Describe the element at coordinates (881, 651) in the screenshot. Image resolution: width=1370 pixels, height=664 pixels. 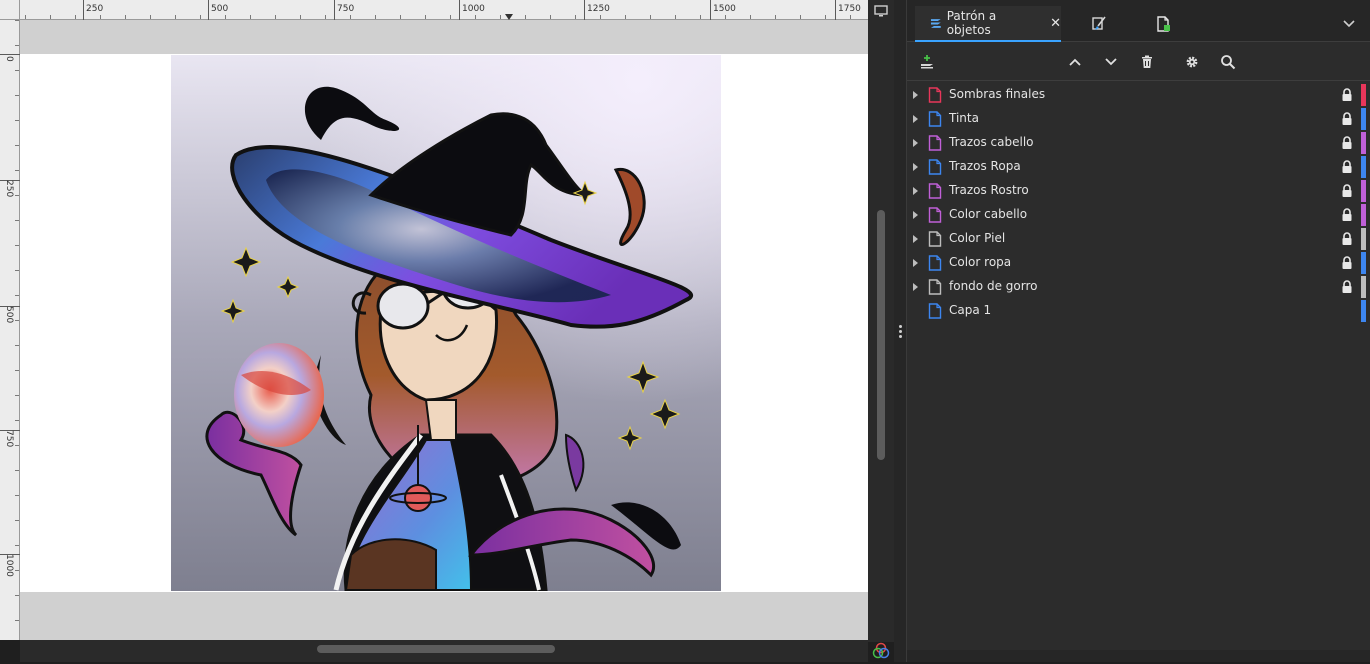
I see `color-manage-icon` at that location.